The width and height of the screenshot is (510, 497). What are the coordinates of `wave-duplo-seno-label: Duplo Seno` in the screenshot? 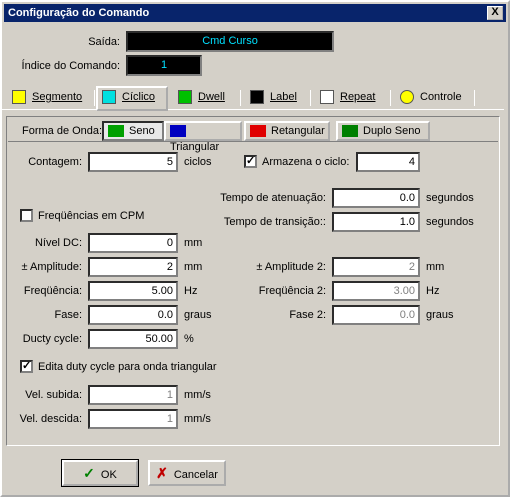 It's located at (392, 131).